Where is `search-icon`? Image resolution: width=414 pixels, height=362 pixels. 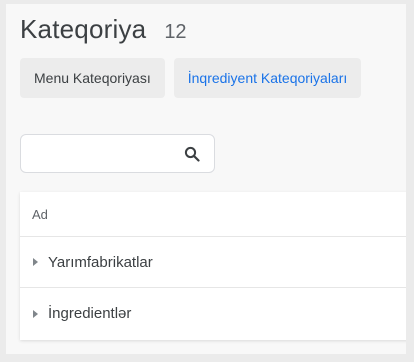
search-icon is located at coordinates (192, 154).